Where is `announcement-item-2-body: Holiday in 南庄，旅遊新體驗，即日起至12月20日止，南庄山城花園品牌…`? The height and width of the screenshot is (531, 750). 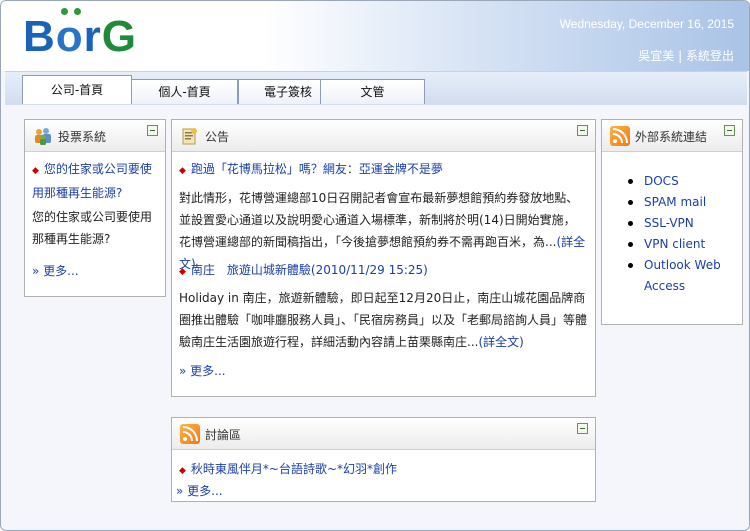 announcement-item-2-body: Holiday in 南庄，旅遊新體驗，即日起至12月20日止，南庄山城花園品牌… is located at coordinates (383, 320).